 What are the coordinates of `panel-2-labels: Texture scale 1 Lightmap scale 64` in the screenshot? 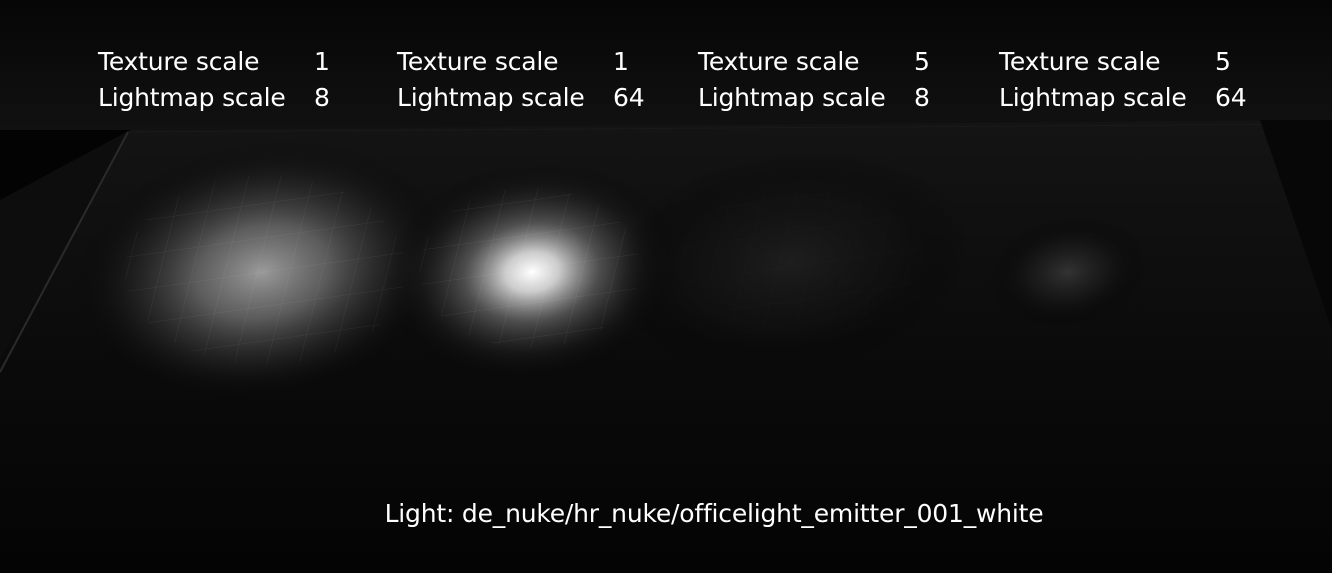 It's located at (527, 80).